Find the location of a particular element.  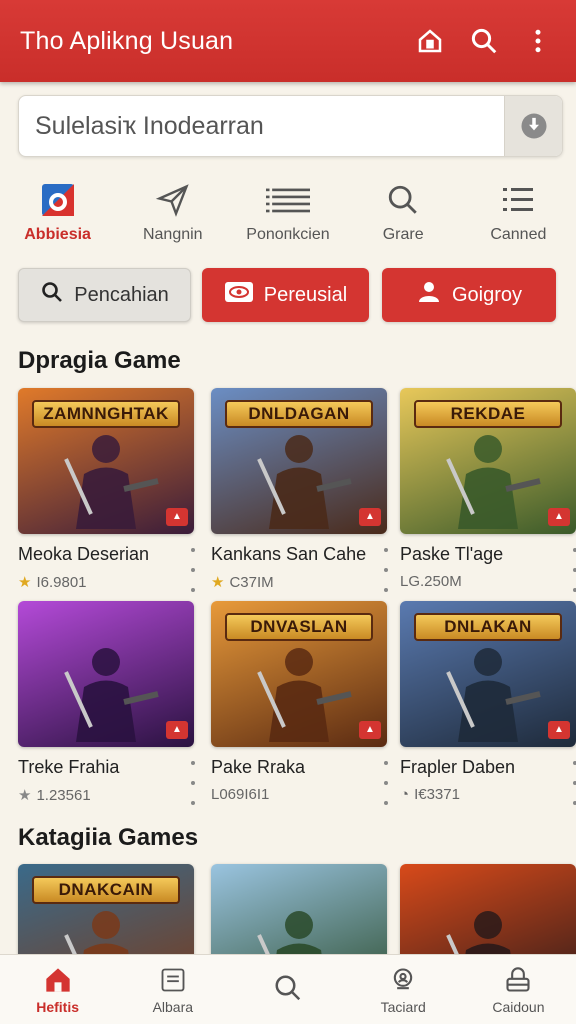

chip-goigroy: Goigroy is located at coordinates (469, 295).